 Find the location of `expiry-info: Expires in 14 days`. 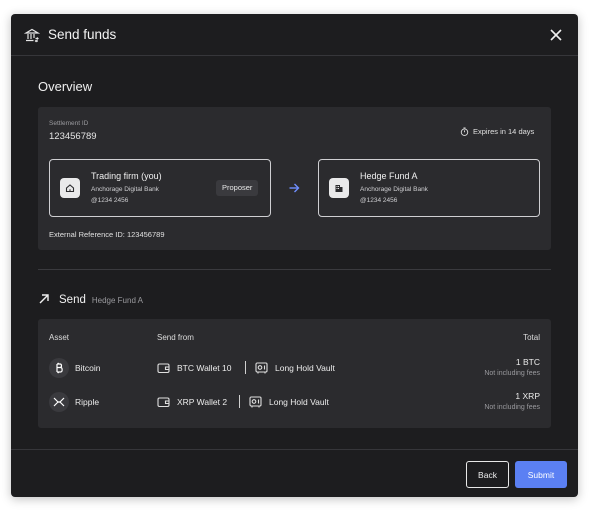

expiry-info: Expires in 14 days is located at coordinates (497, 131).